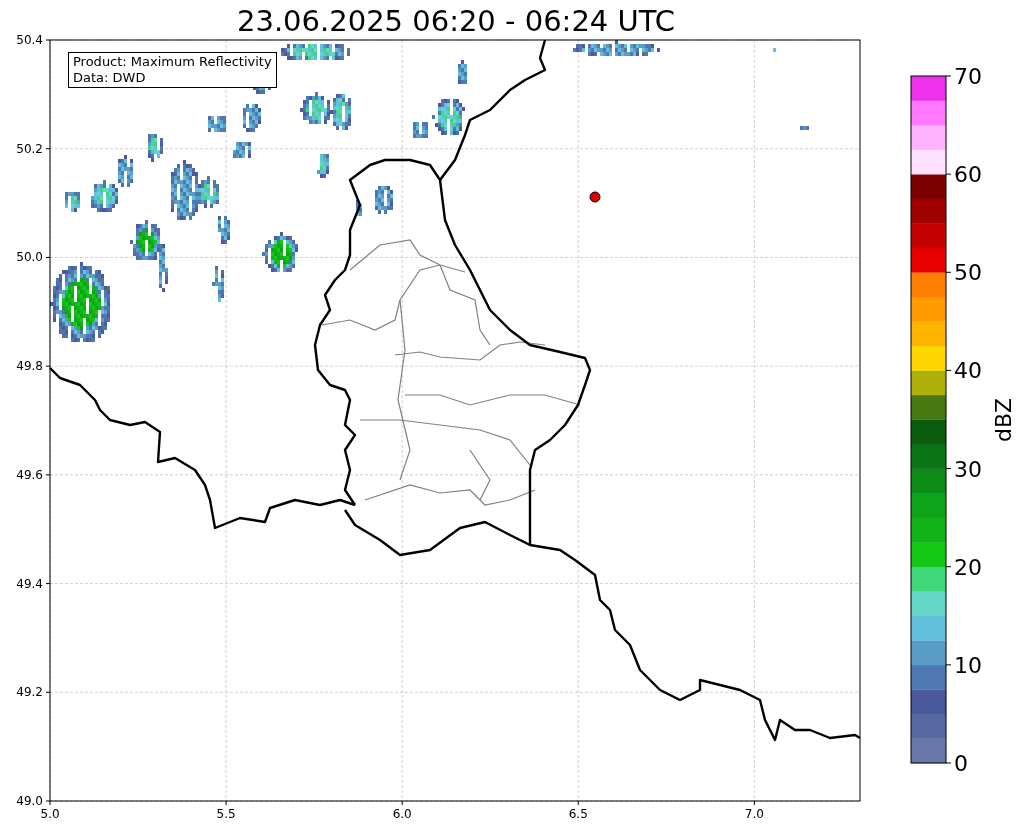 Image resolution: width=1023 pixels, height=834 pixels. Describe the element at coordinates (402, 814) in the screenshot. I see `x-tick-label: 6.0` at that location.